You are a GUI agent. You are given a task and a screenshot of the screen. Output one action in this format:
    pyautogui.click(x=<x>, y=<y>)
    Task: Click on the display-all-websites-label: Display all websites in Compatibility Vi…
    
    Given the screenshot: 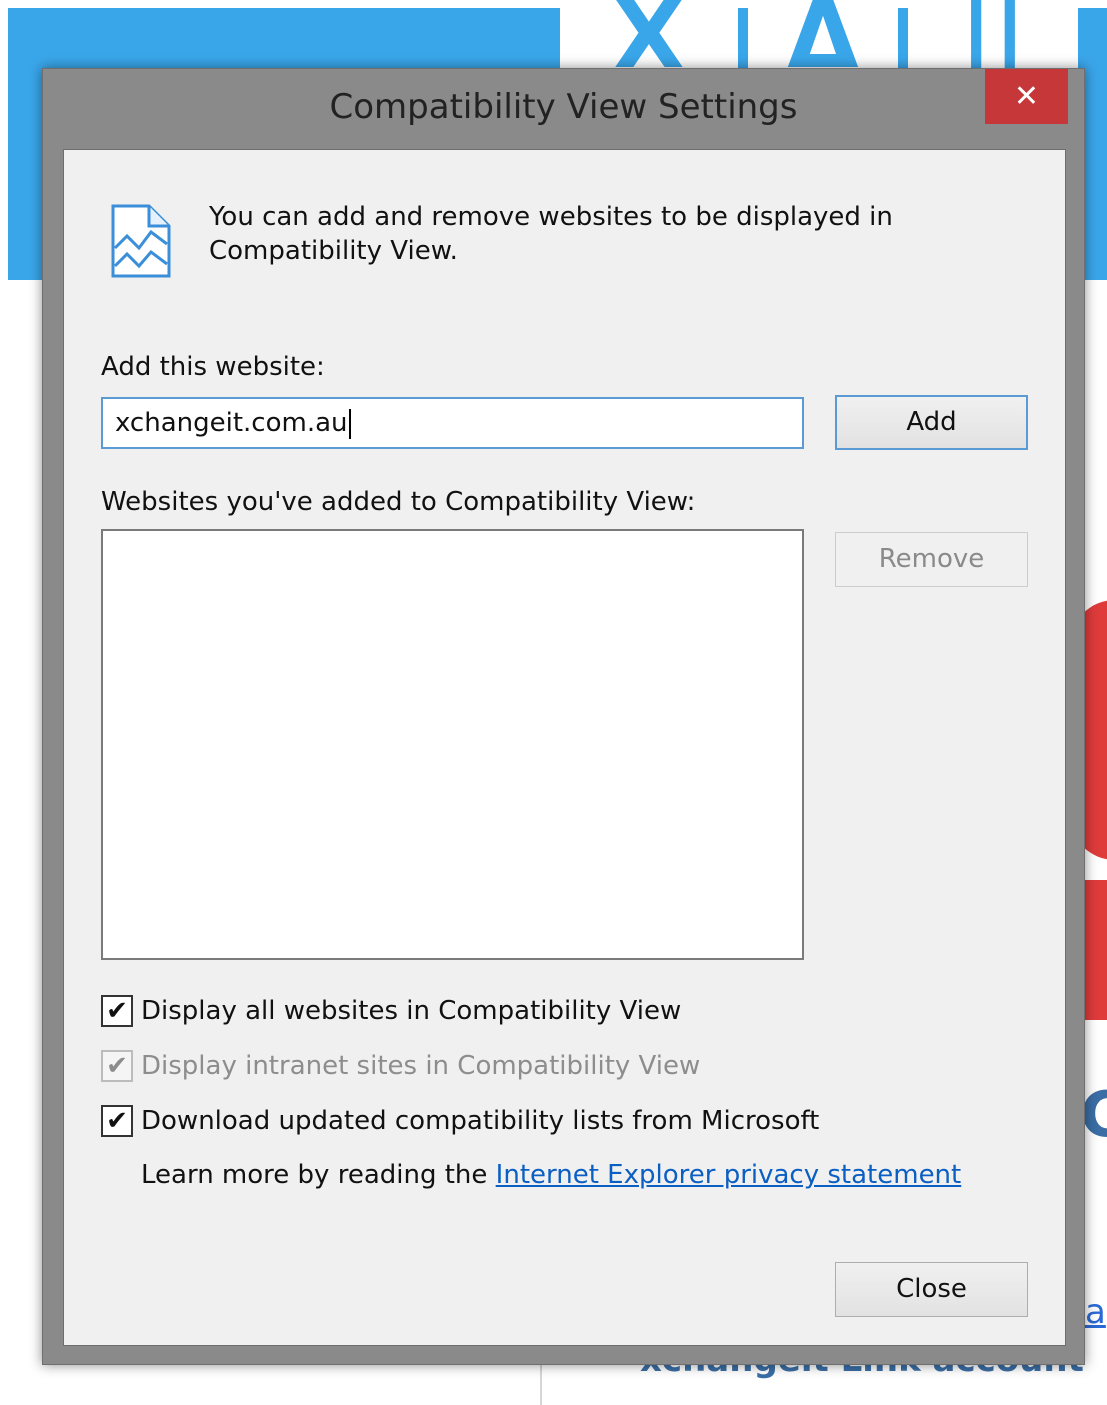 What is the action you would take?
    pyautogui.click(x=411, y=1011)
    